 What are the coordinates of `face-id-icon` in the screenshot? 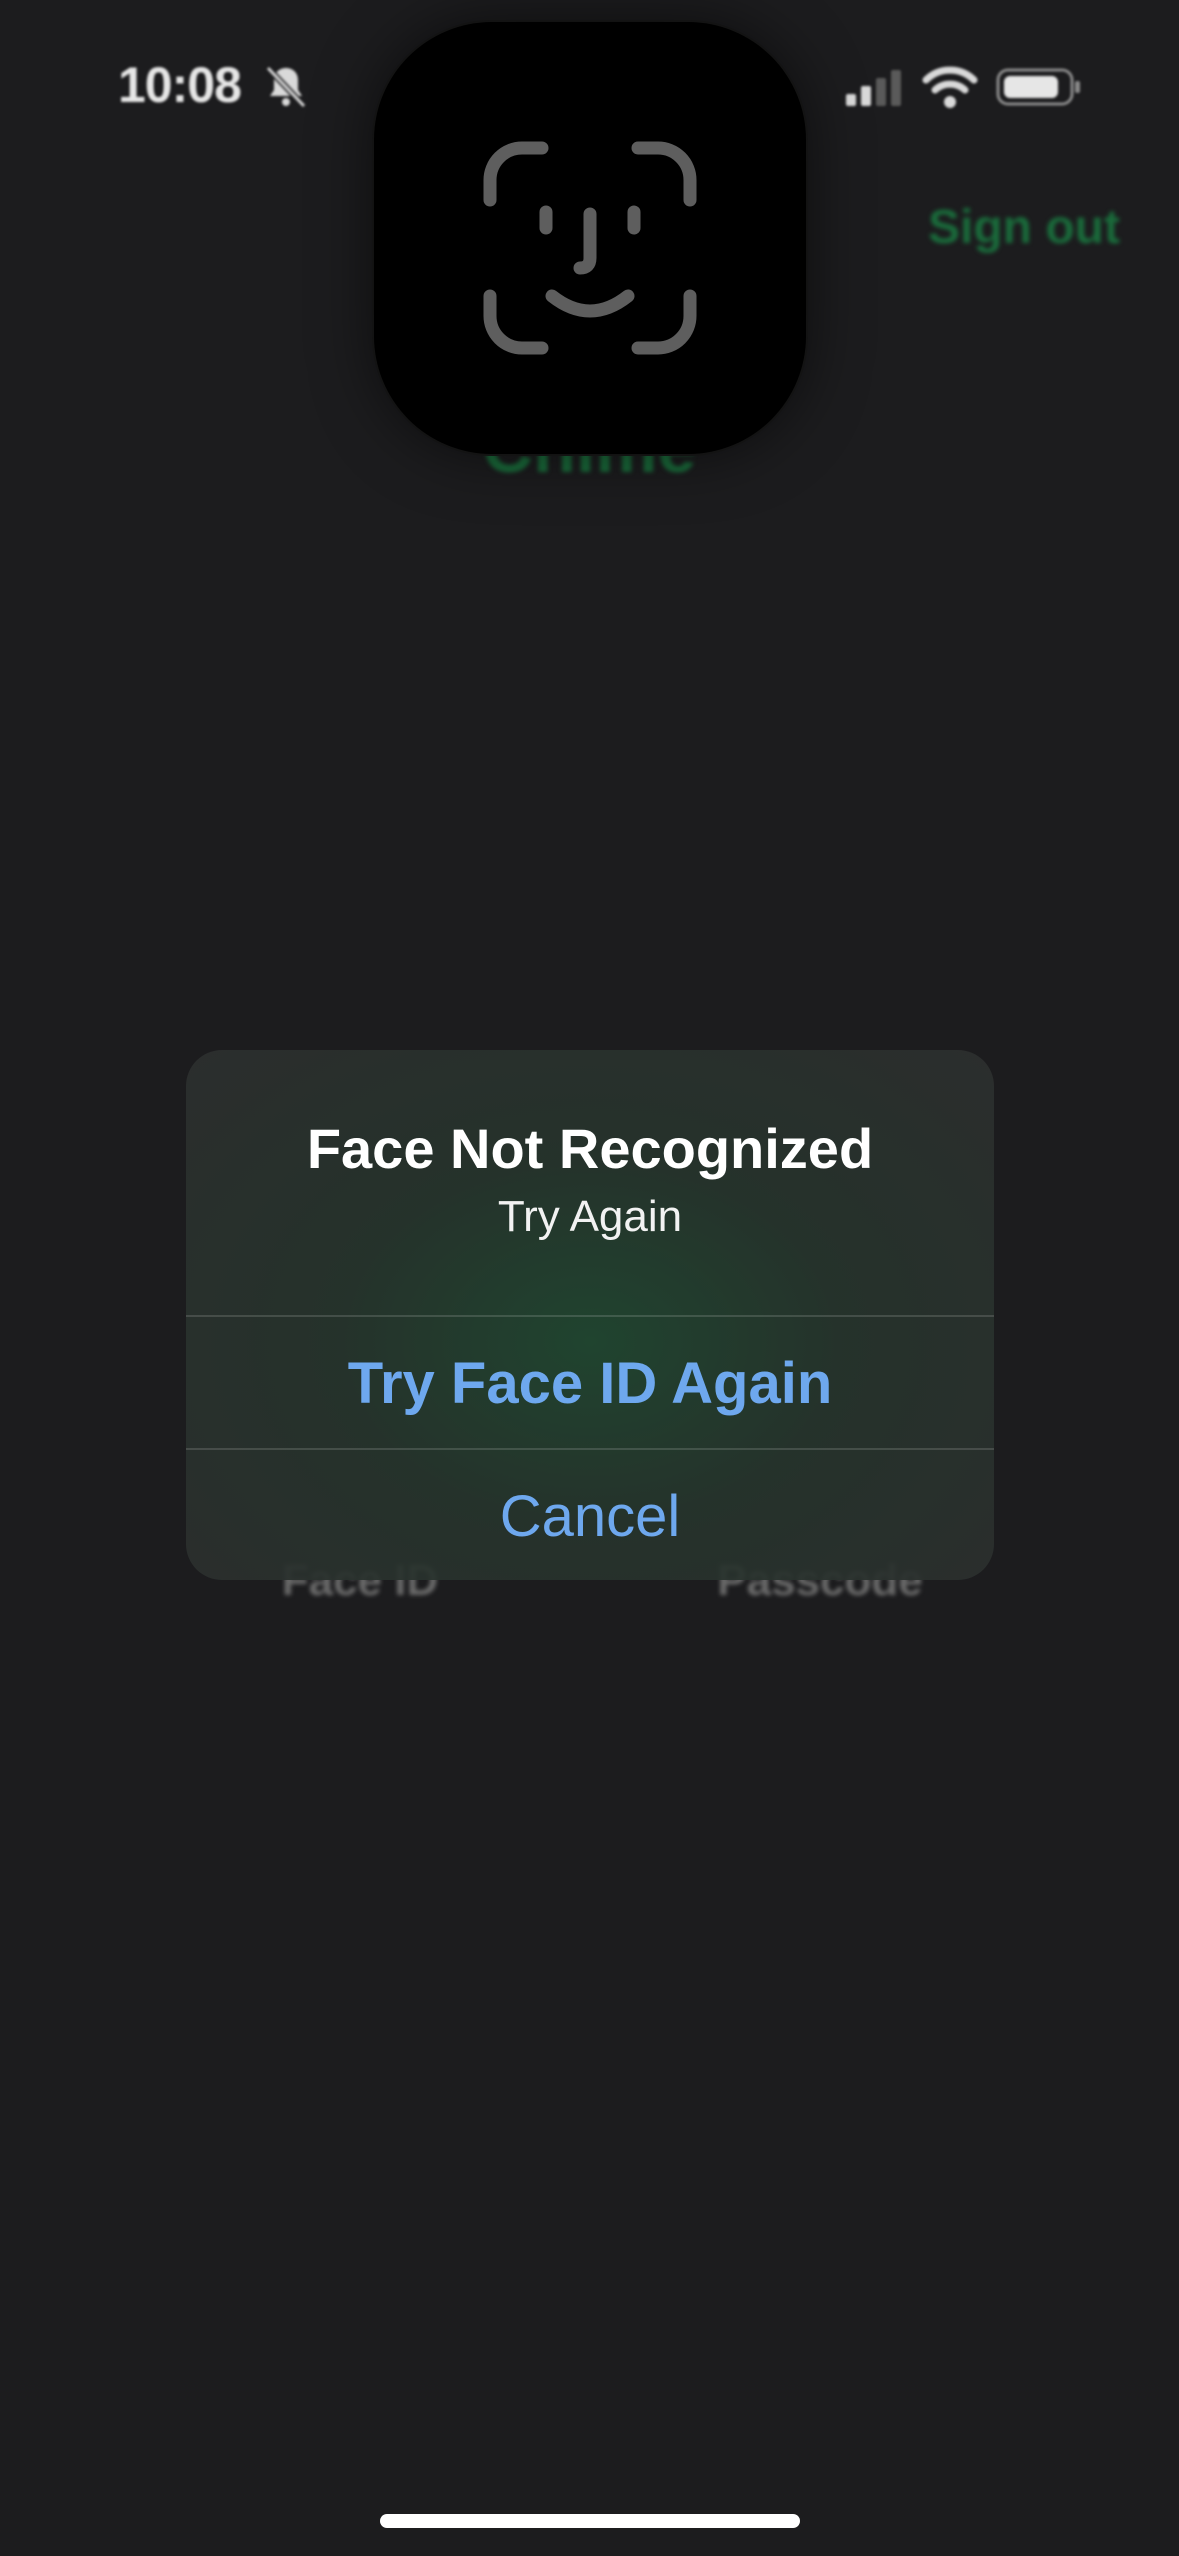 It's located at (590, 248).